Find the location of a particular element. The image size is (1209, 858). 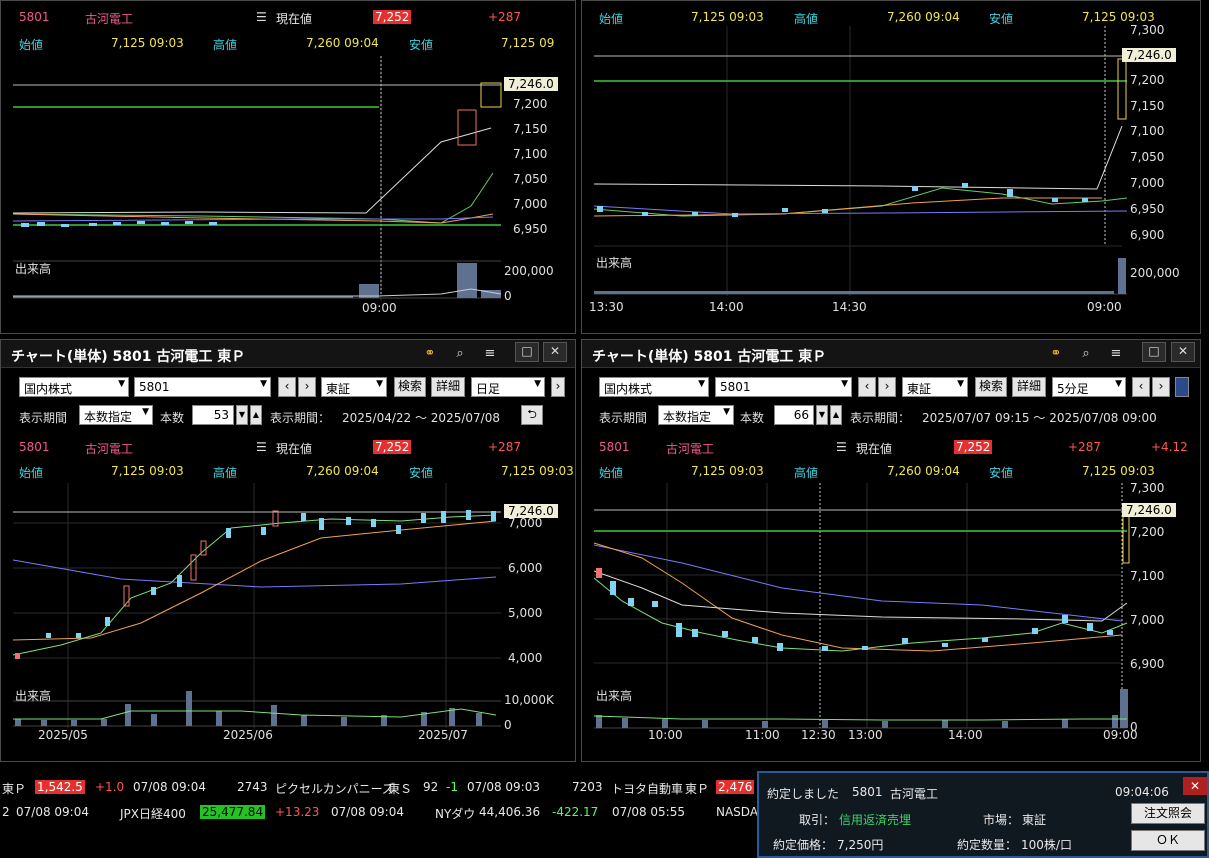

notification-title: 約定しました is located at coordinates (803, 794).